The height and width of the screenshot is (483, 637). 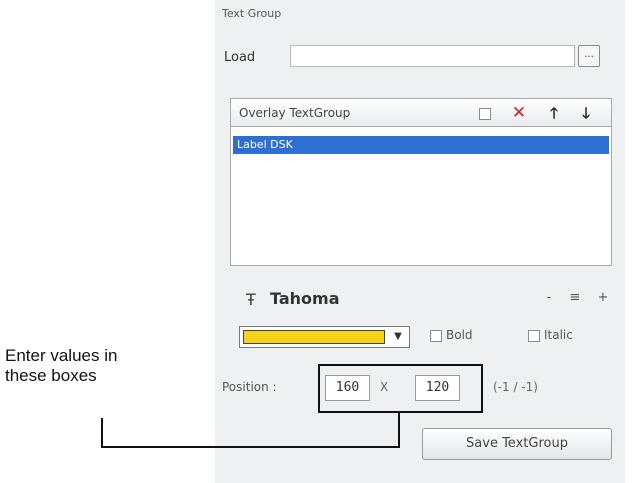 What do you see at coordinates (251, 299) in the screenshot?
I see `font-icon: Ŧ` at bounding box center [251, 299].